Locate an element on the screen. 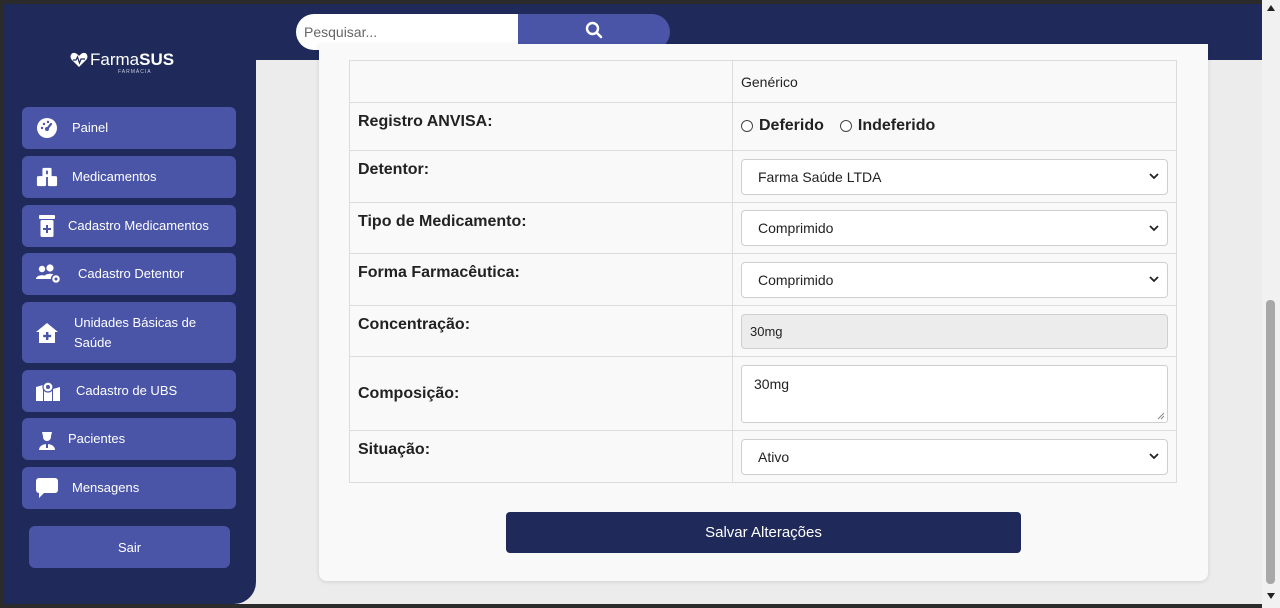  tipo-label: Tipo de Medicamento: is located at coordinates (442, 221).